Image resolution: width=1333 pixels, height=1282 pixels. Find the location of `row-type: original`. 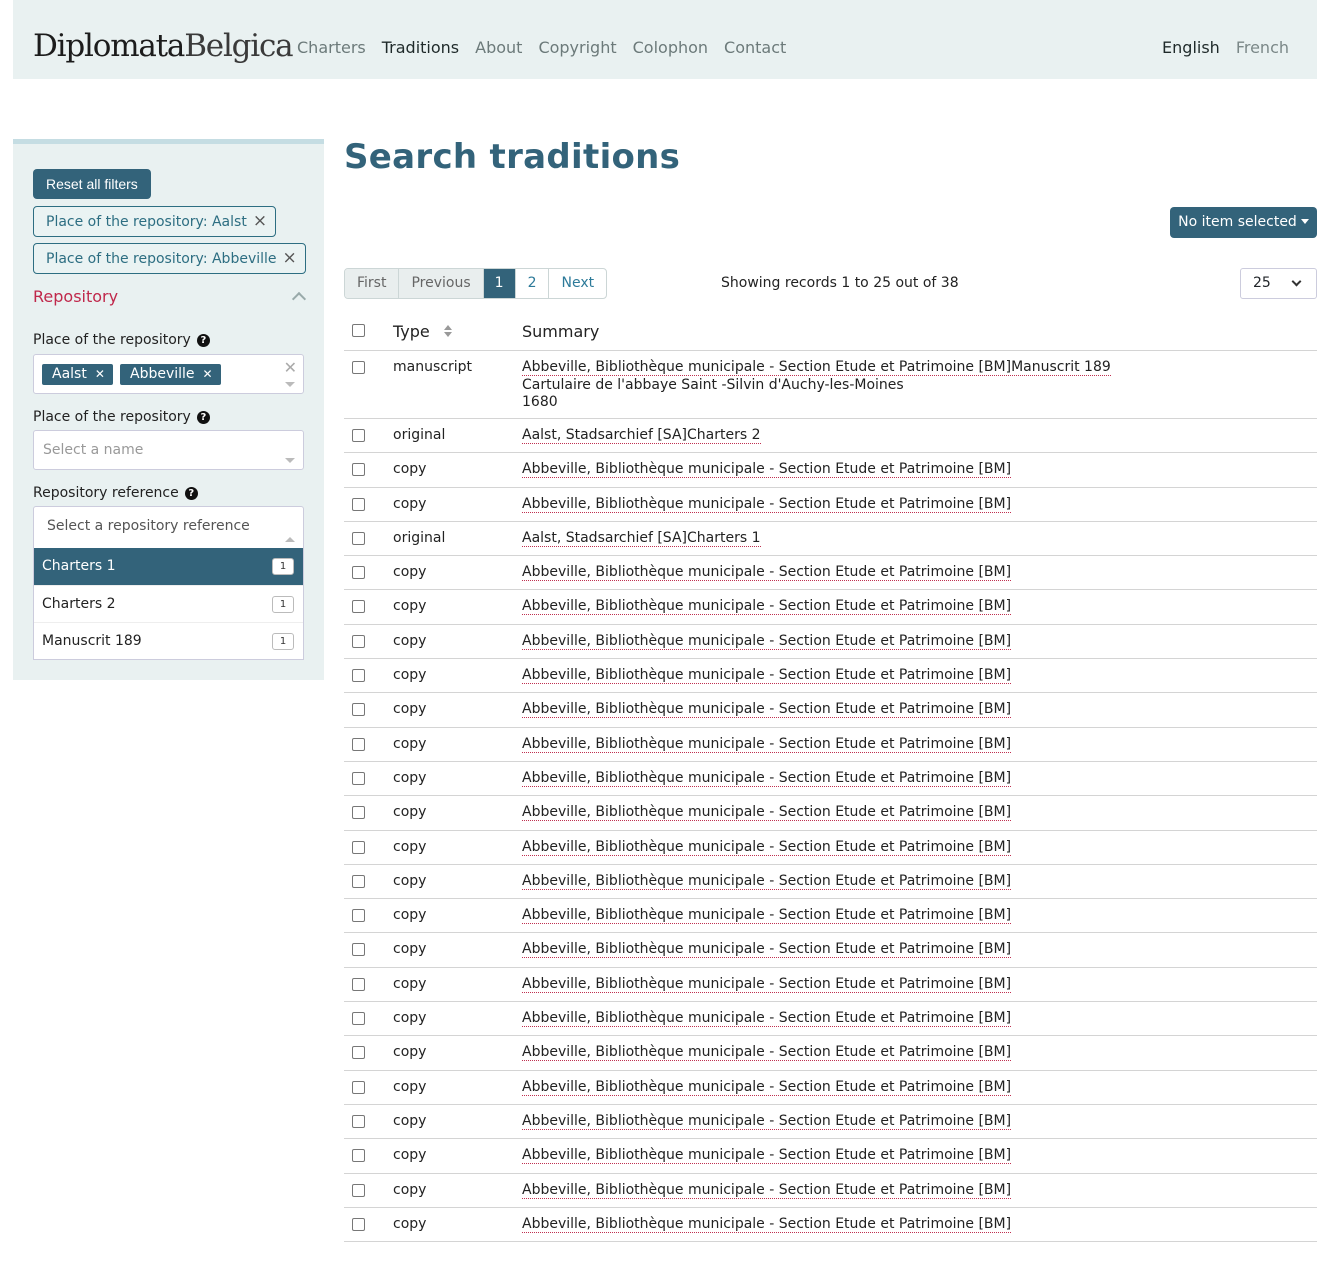

row-type: original is located at coordinates (419, 435).